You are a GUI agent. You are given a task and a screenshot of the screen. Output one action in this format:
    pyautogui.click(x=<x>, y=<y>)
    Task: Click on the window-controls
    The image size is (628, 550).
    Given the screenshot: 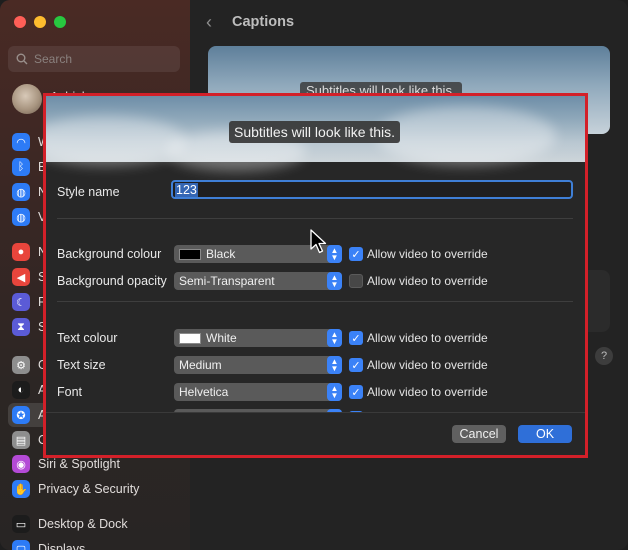 What is the action you would take?
    pyautogui.click(x=40, y=22)
    